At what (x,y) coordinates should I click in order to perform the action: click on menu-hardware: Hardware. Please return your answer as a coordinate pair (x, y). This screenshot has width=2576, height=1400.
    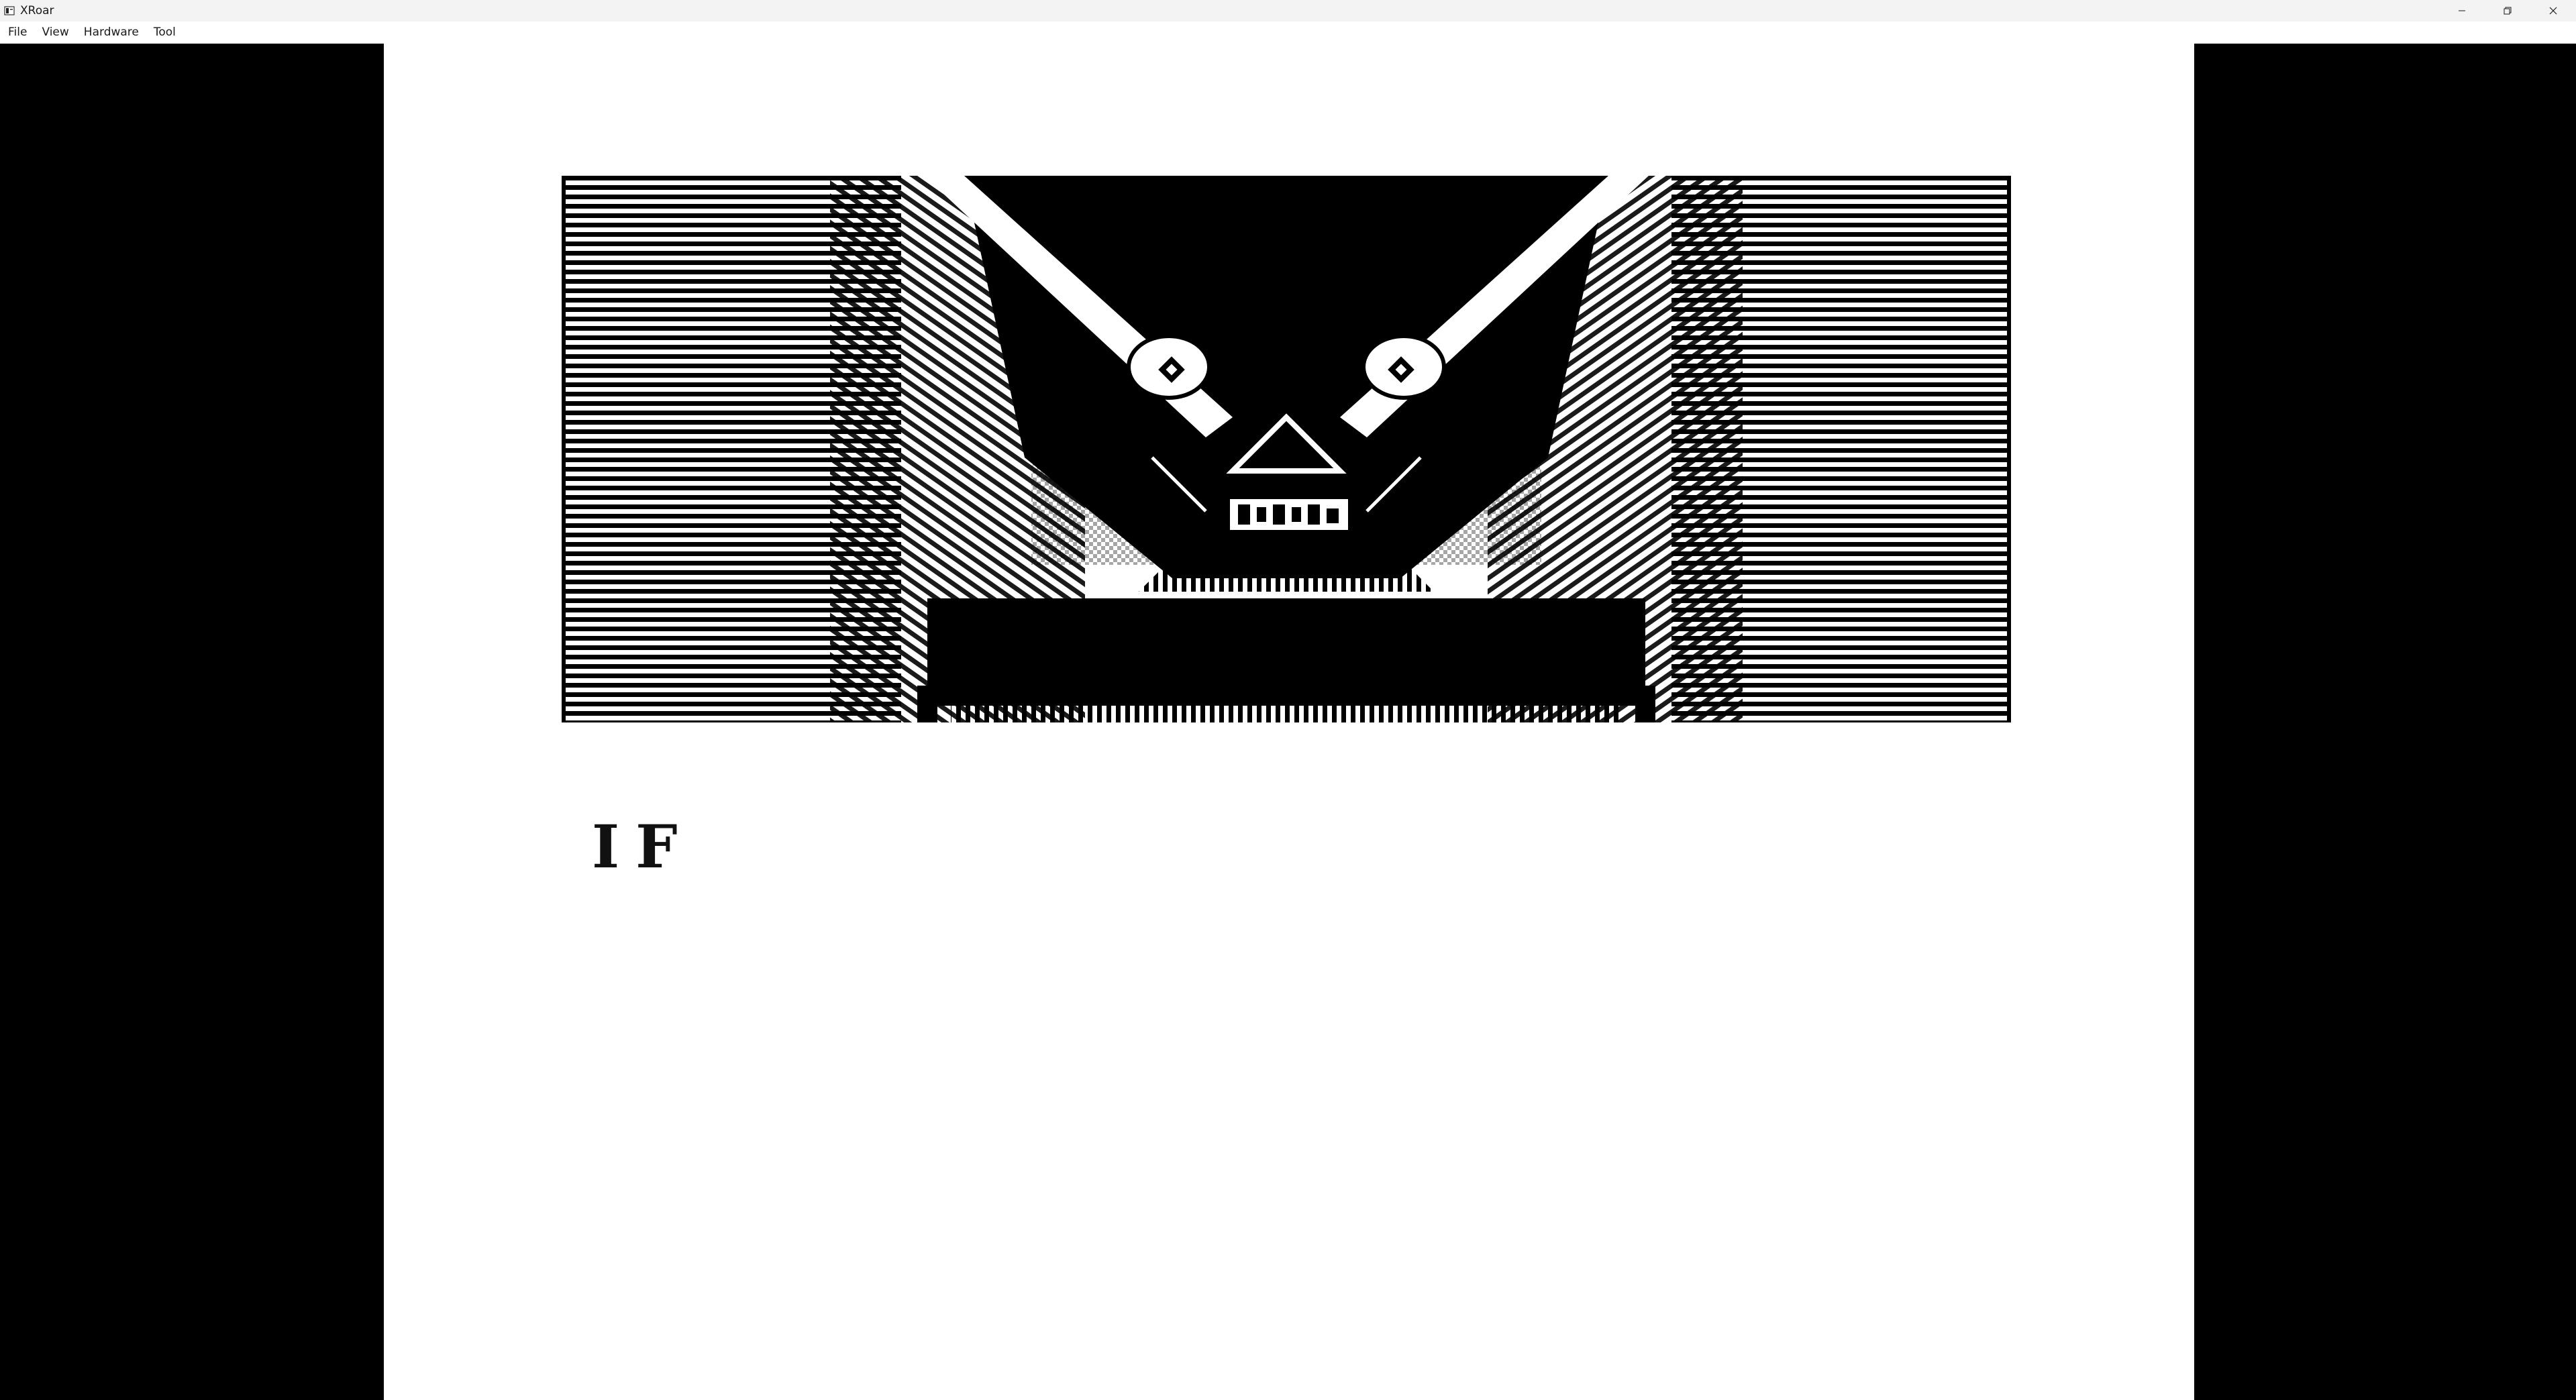
    Looking at the image, I should click on (111, 32).